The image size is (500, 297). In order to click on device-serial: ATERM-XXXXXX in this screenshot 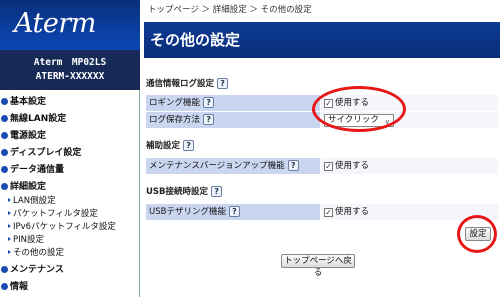, I will do `click(70, 76)`.